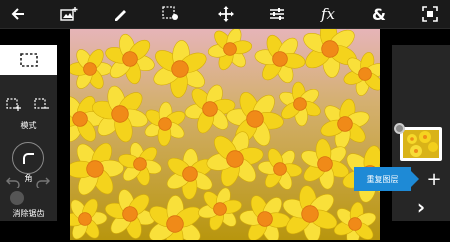 This screenshot has width=450, height=242. I want to click on subtract-selection-icon, so click(42, 106).